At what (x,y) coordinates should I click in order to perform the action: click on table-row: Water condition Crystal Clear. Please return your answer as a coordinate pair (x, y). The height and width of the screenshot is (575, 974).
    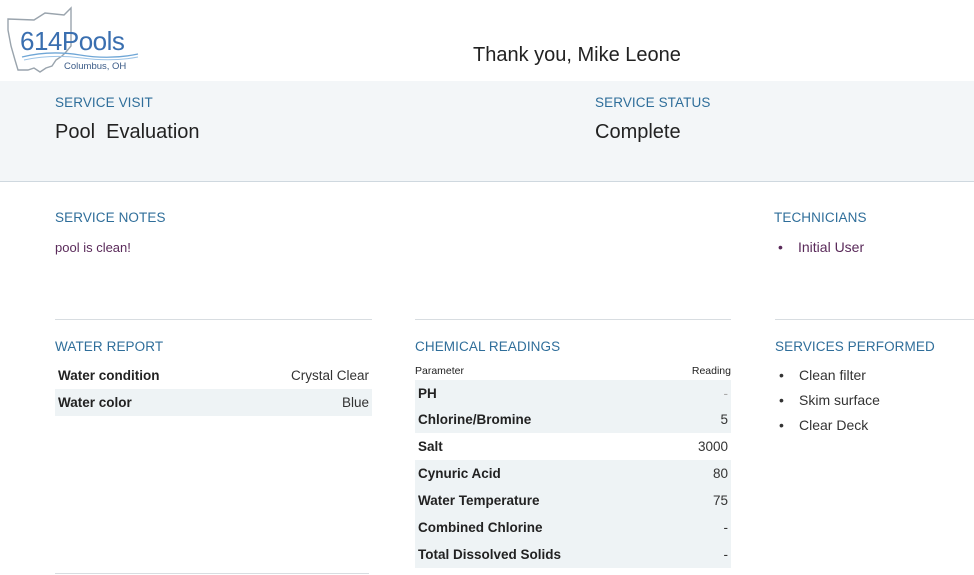
    Looking at the image, I should click on (213, 375).